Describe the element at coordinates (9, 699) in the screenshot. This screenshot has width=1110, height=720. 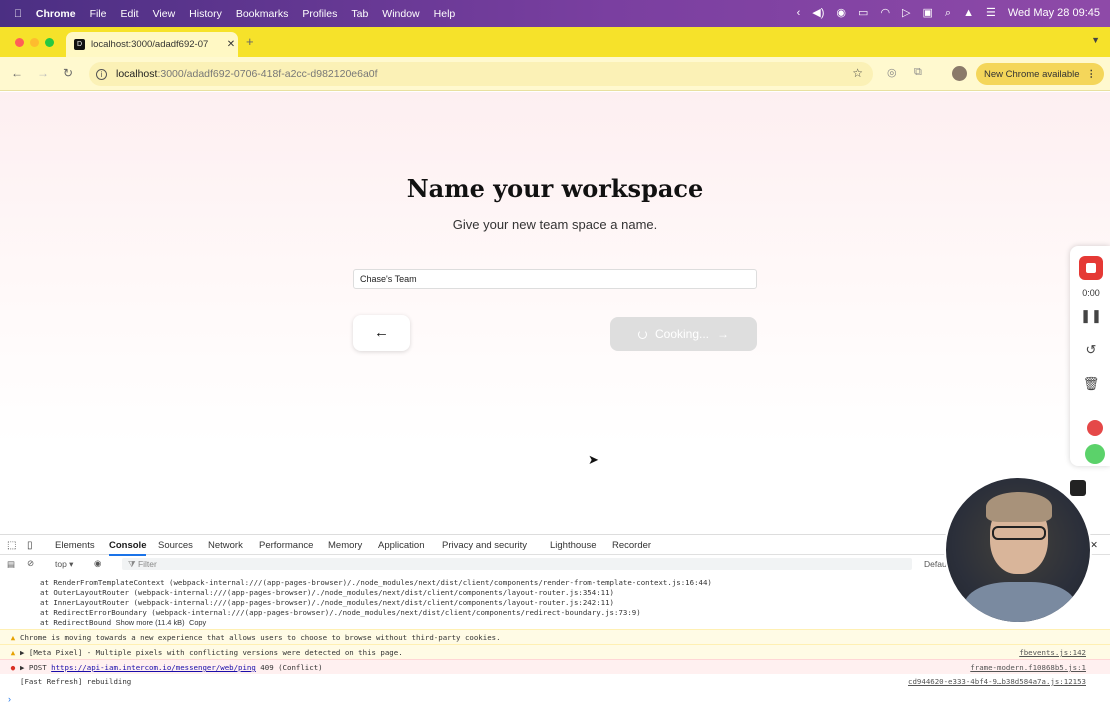
I see `console-prompt-icon: ›` at that location.